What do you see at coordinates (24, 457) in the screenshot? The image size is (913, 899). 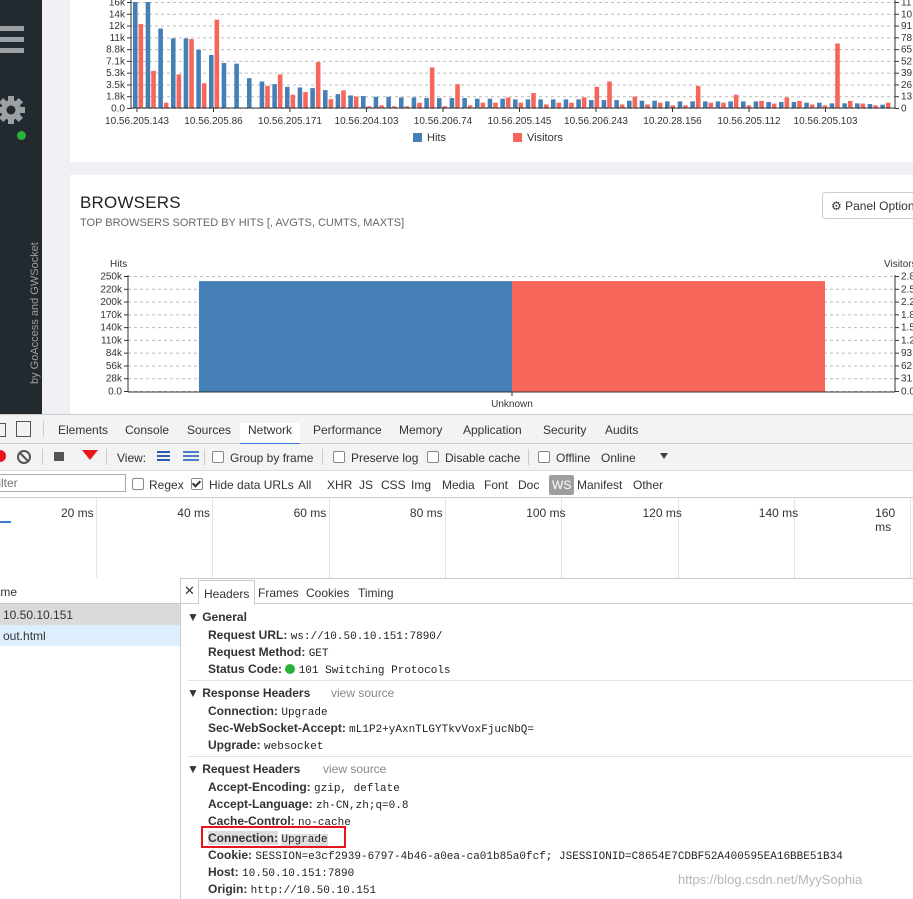 I see `clear-icon` at bounding box center [24, 457].